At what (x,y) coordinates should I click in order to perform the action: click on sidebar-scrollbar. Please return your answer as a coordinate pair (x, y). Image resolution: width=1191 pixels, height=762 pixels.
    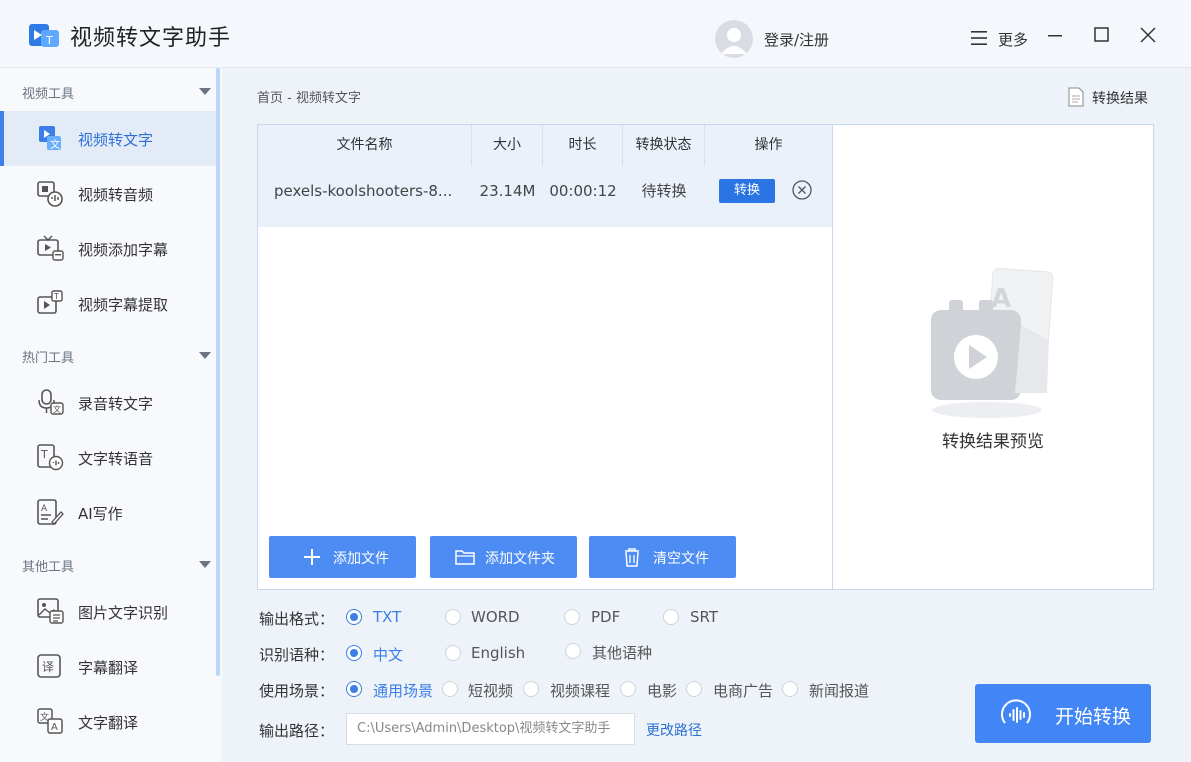
    Looking at the image, I should click on (218, 372).